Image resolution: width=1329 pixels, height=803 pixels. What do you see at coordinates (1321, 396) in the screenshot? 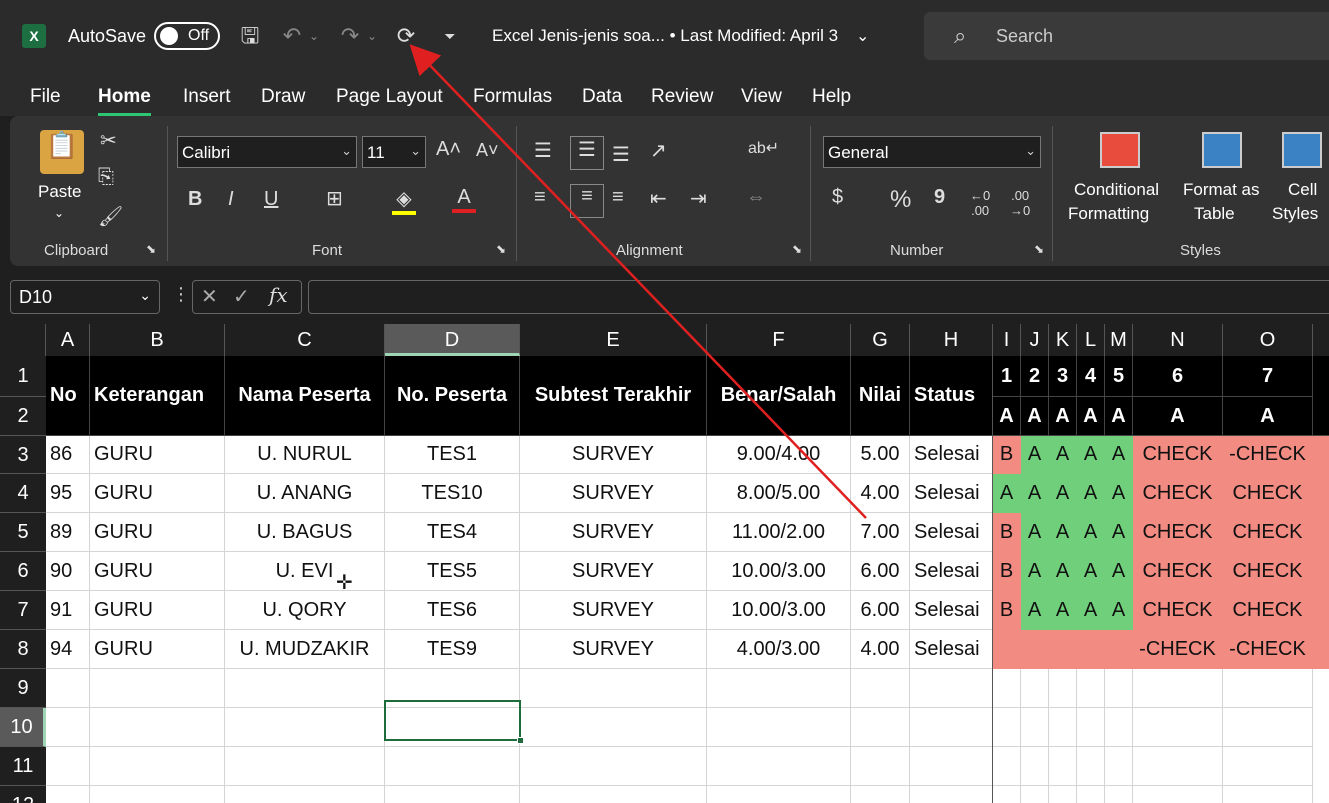
I see `header-extra` at bounding box center [1321, 396].